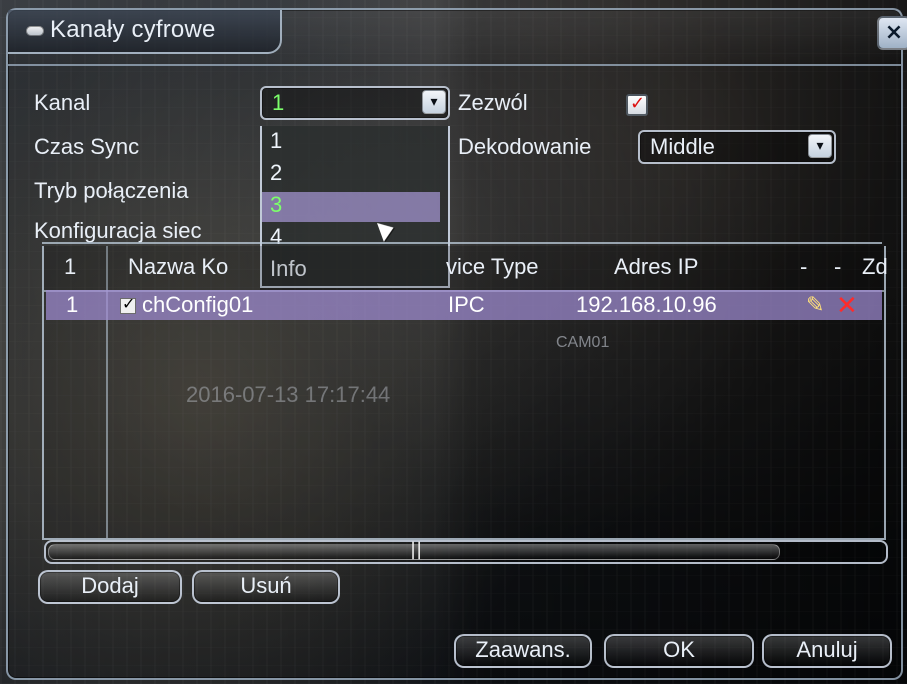  Describe the element at coordinates (847, 306) in the screenshot. I see `delete-icon: ✕` at that location.